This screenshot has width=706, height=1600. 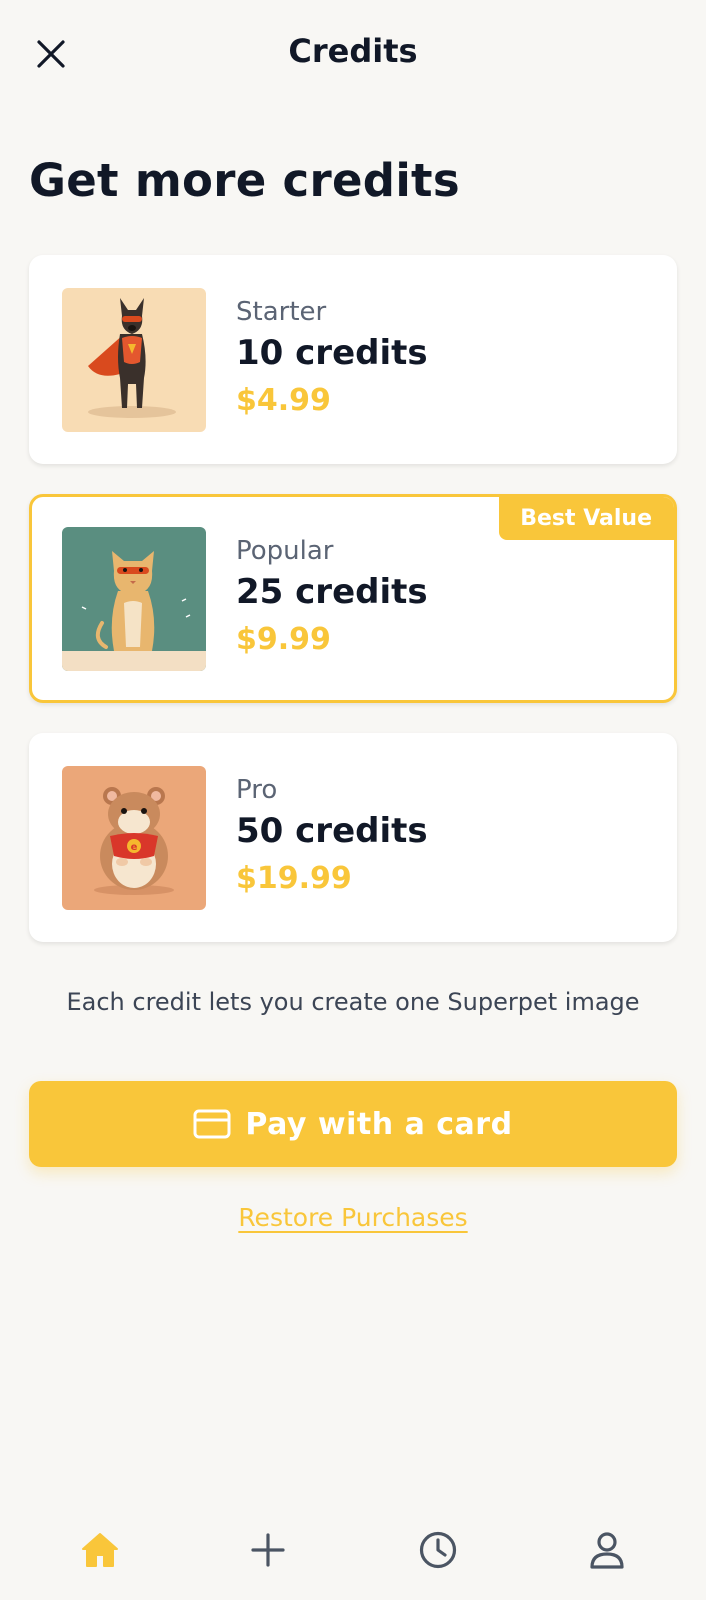 I want to click on pack-credits: 10 credits, so click(x=332, y=353).